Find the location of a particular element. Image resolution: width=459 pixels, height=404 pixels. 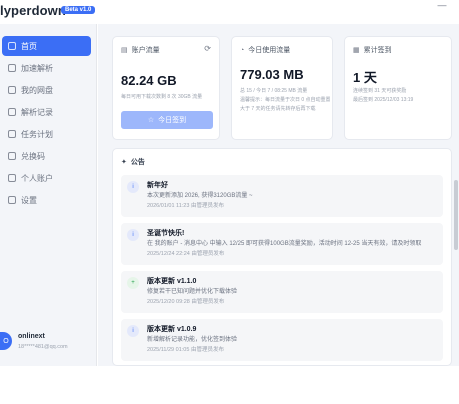

user-icon is located at coordinates (12, 178).